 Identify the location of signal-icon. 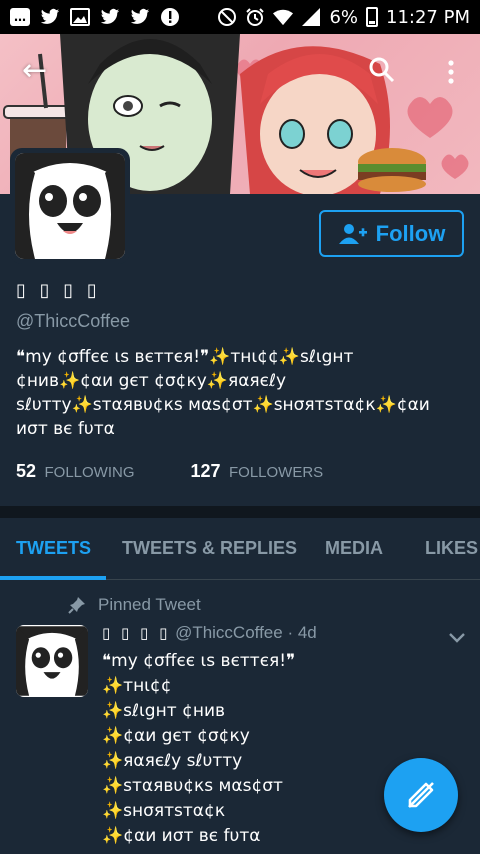
(311, 17).